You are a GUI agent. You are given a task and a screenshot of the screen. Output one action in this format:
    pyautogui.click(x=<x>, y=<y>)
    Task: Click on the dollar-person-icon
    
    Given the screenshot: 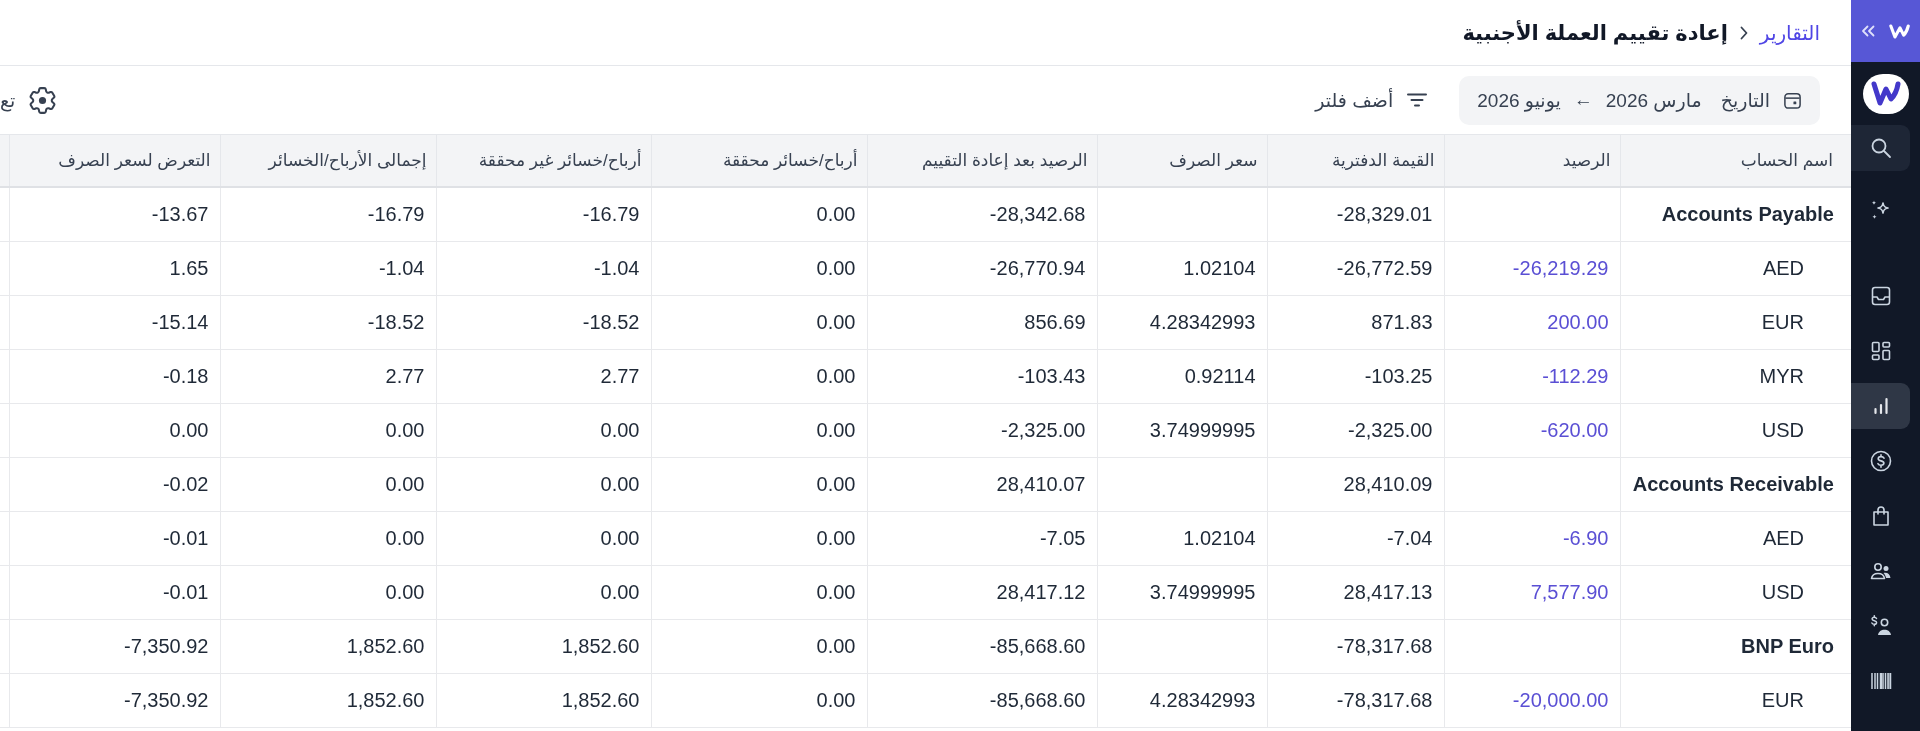 What is the action you would take?
    pyautogui.click(x=1880, y=626)
    